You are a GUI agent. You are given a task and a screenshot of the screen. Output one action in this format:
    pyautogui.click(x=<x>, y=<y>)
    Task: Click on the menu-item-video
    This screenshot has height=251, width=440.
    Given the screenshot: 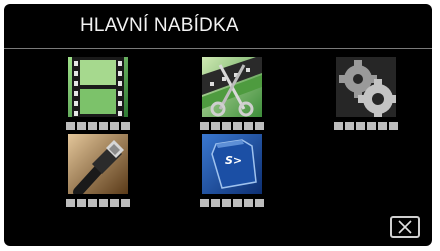 What is the action you would take?
    pyautogui.click(x=98, y=98)
    